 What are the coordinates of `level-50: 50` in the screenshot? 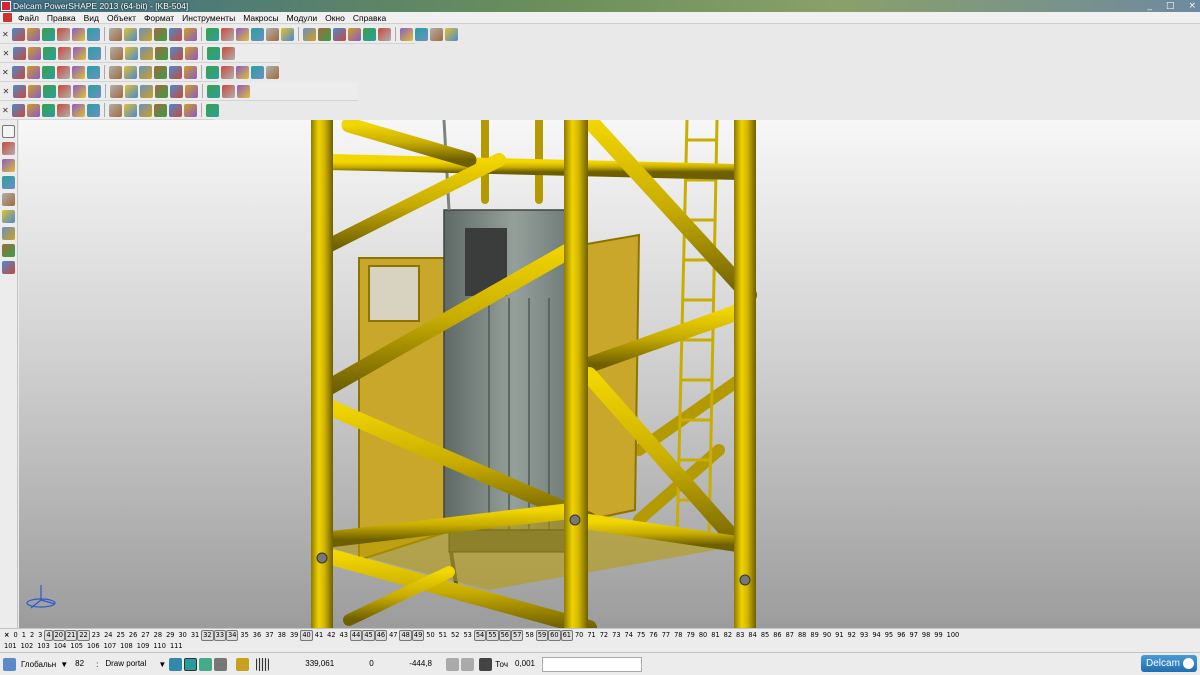 It's located at (430, 635).